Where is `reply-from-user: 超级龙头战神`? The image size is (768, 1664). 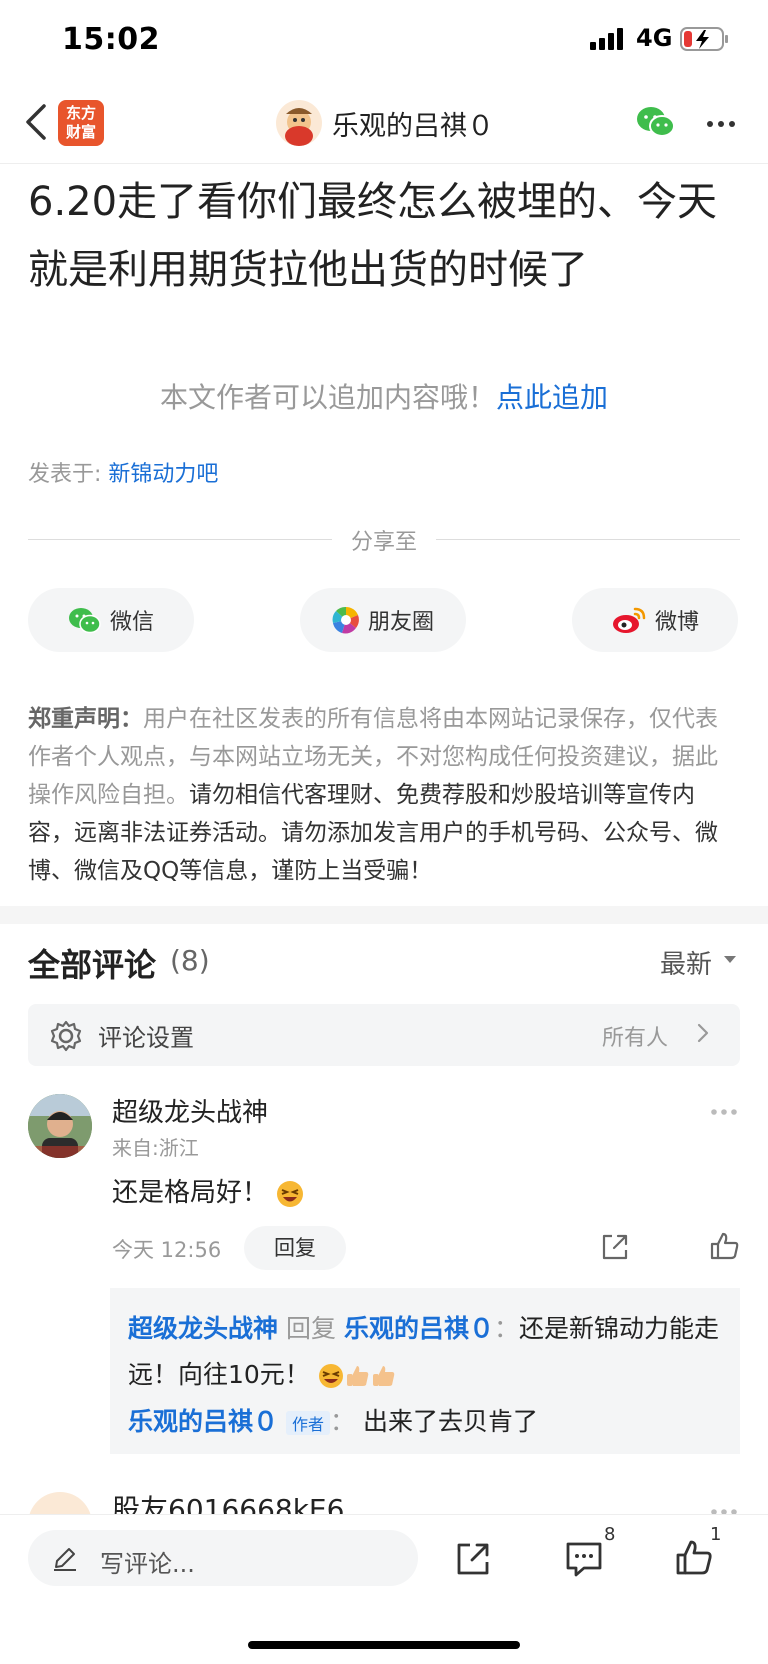 reply-from-user: 超级龙头战神 is located at coordinates (203, 1328).